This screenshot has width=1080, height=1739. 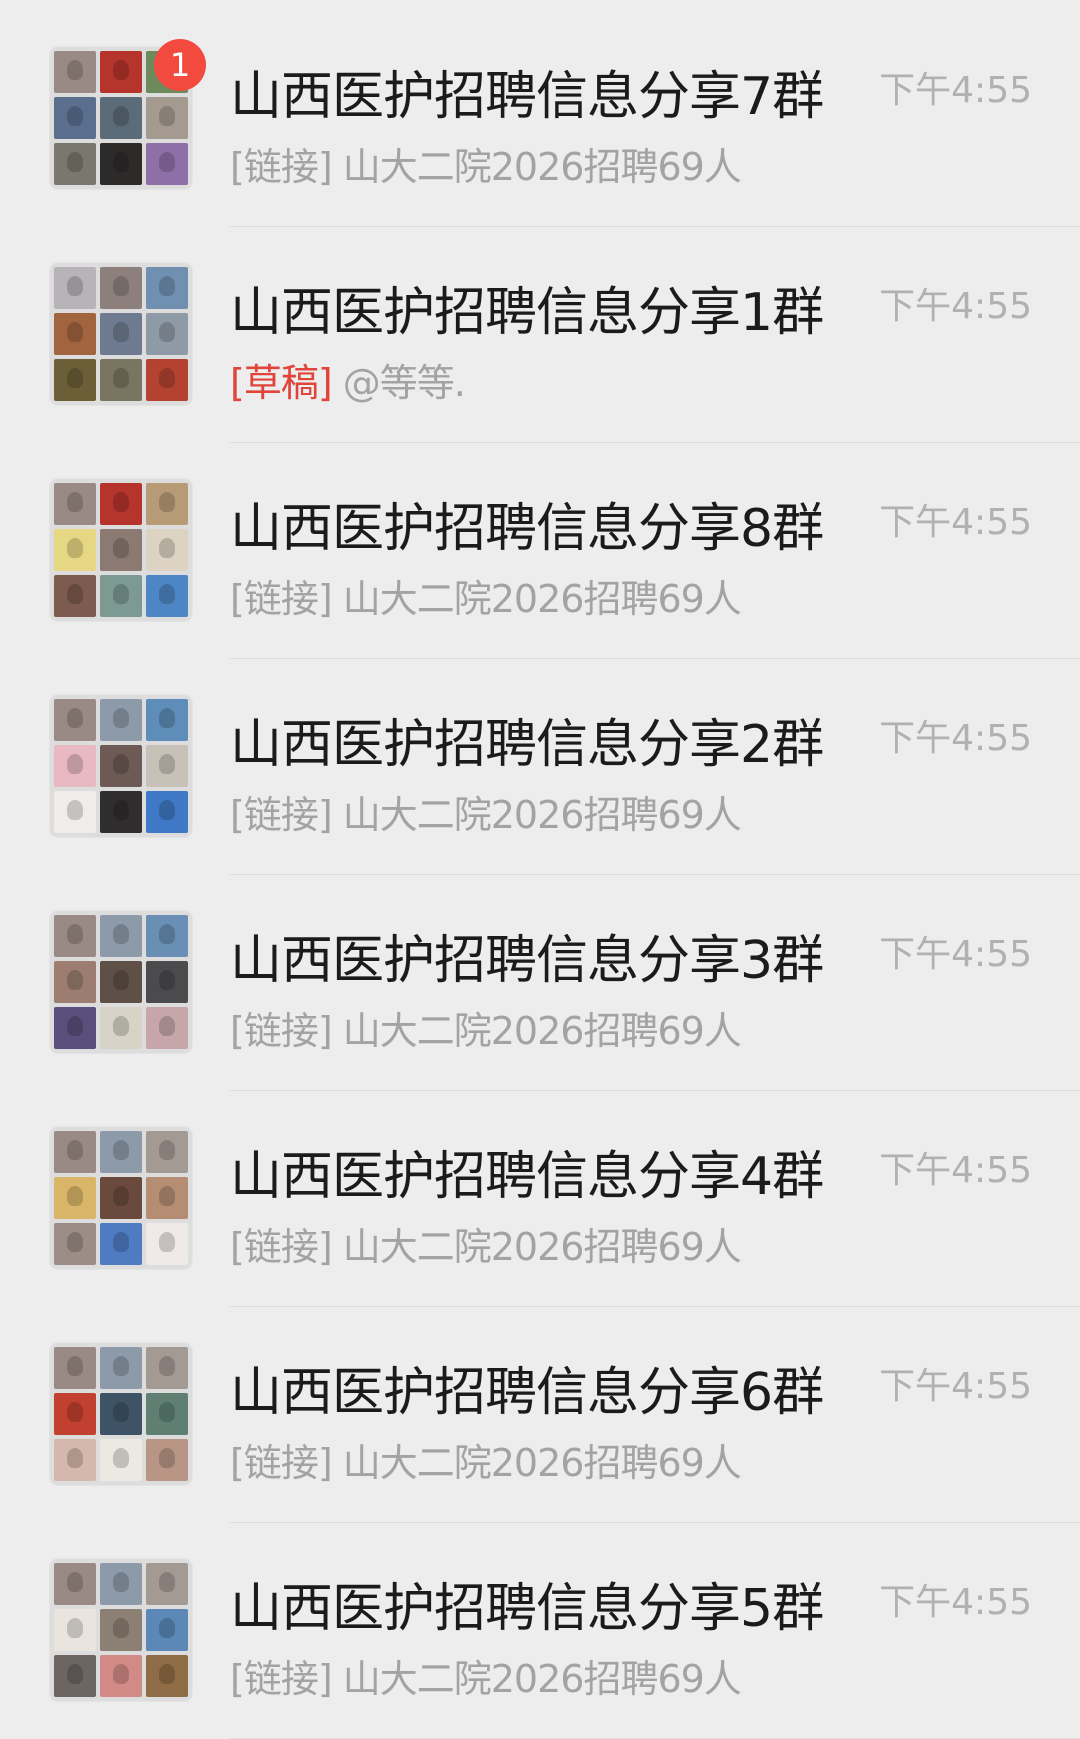 What do you see at coordinates (527, 1609) in the screenshot?
I see `chat-title: 山西医护招聘信息分享5群` at bounding box center [527, 1609].